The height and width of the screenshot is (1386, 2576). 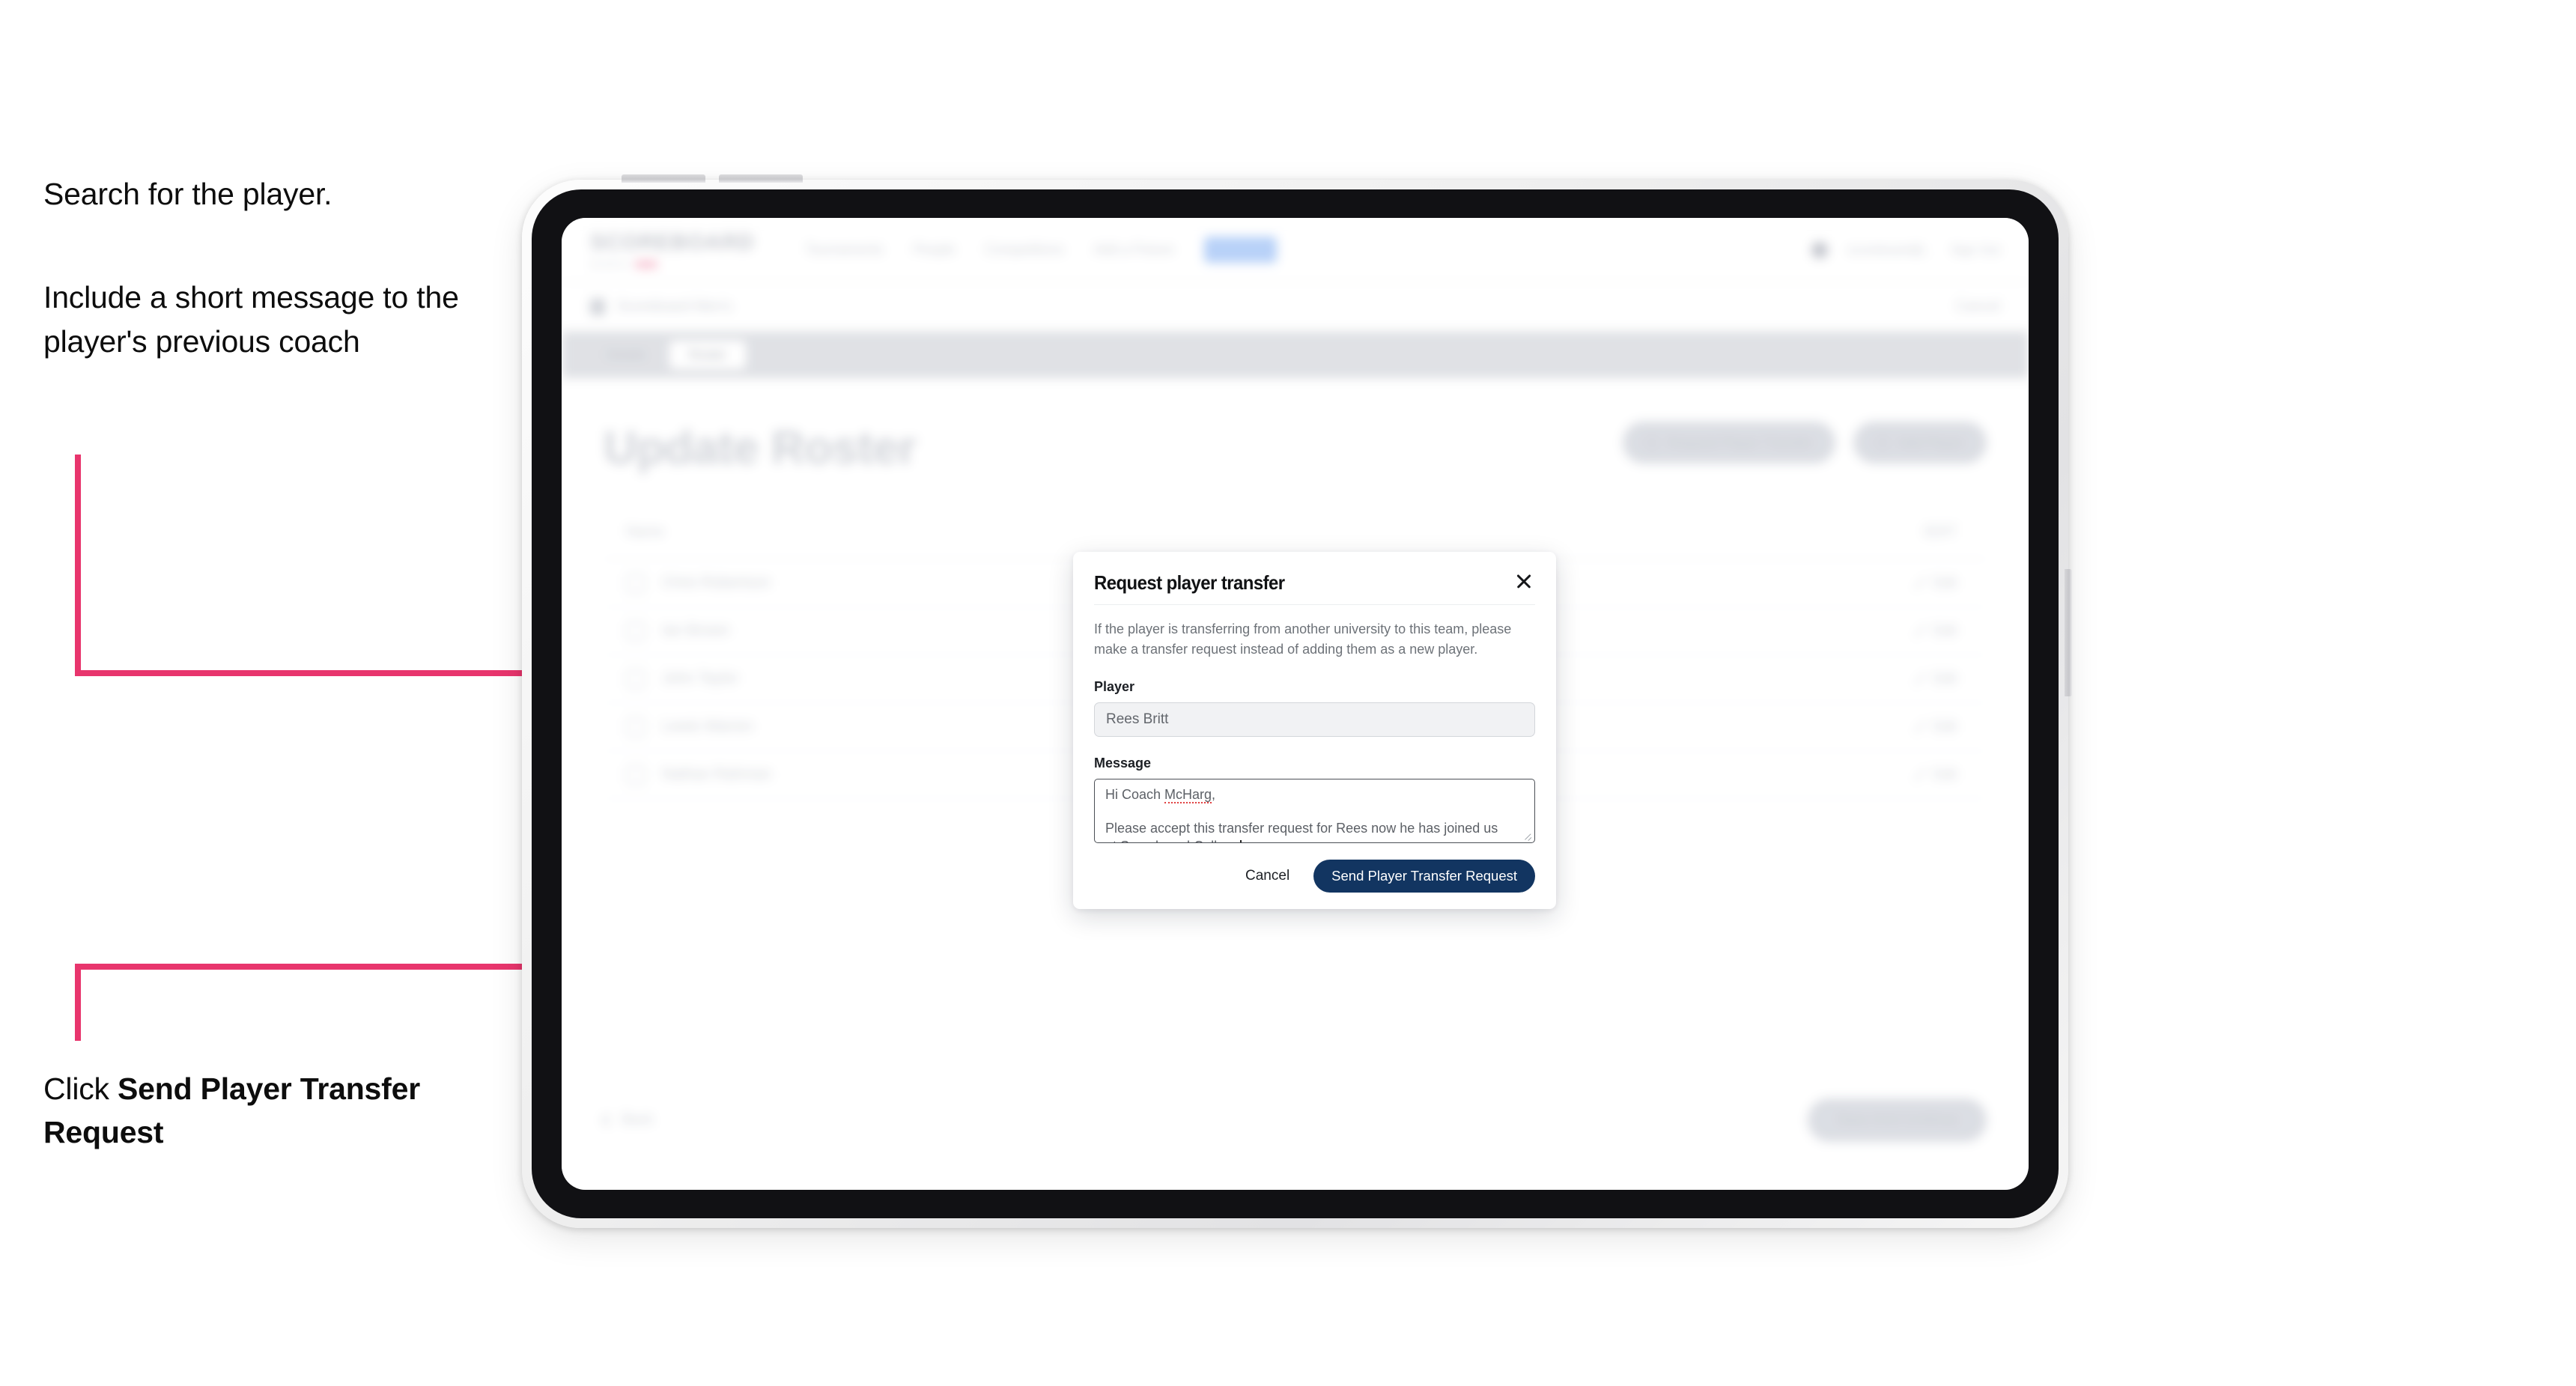 What do you see at coordinates (1314, 795) in the screenshot?
I see `message-line-1: Hi Coach McHarg,` at bounding box center [1314, 795].